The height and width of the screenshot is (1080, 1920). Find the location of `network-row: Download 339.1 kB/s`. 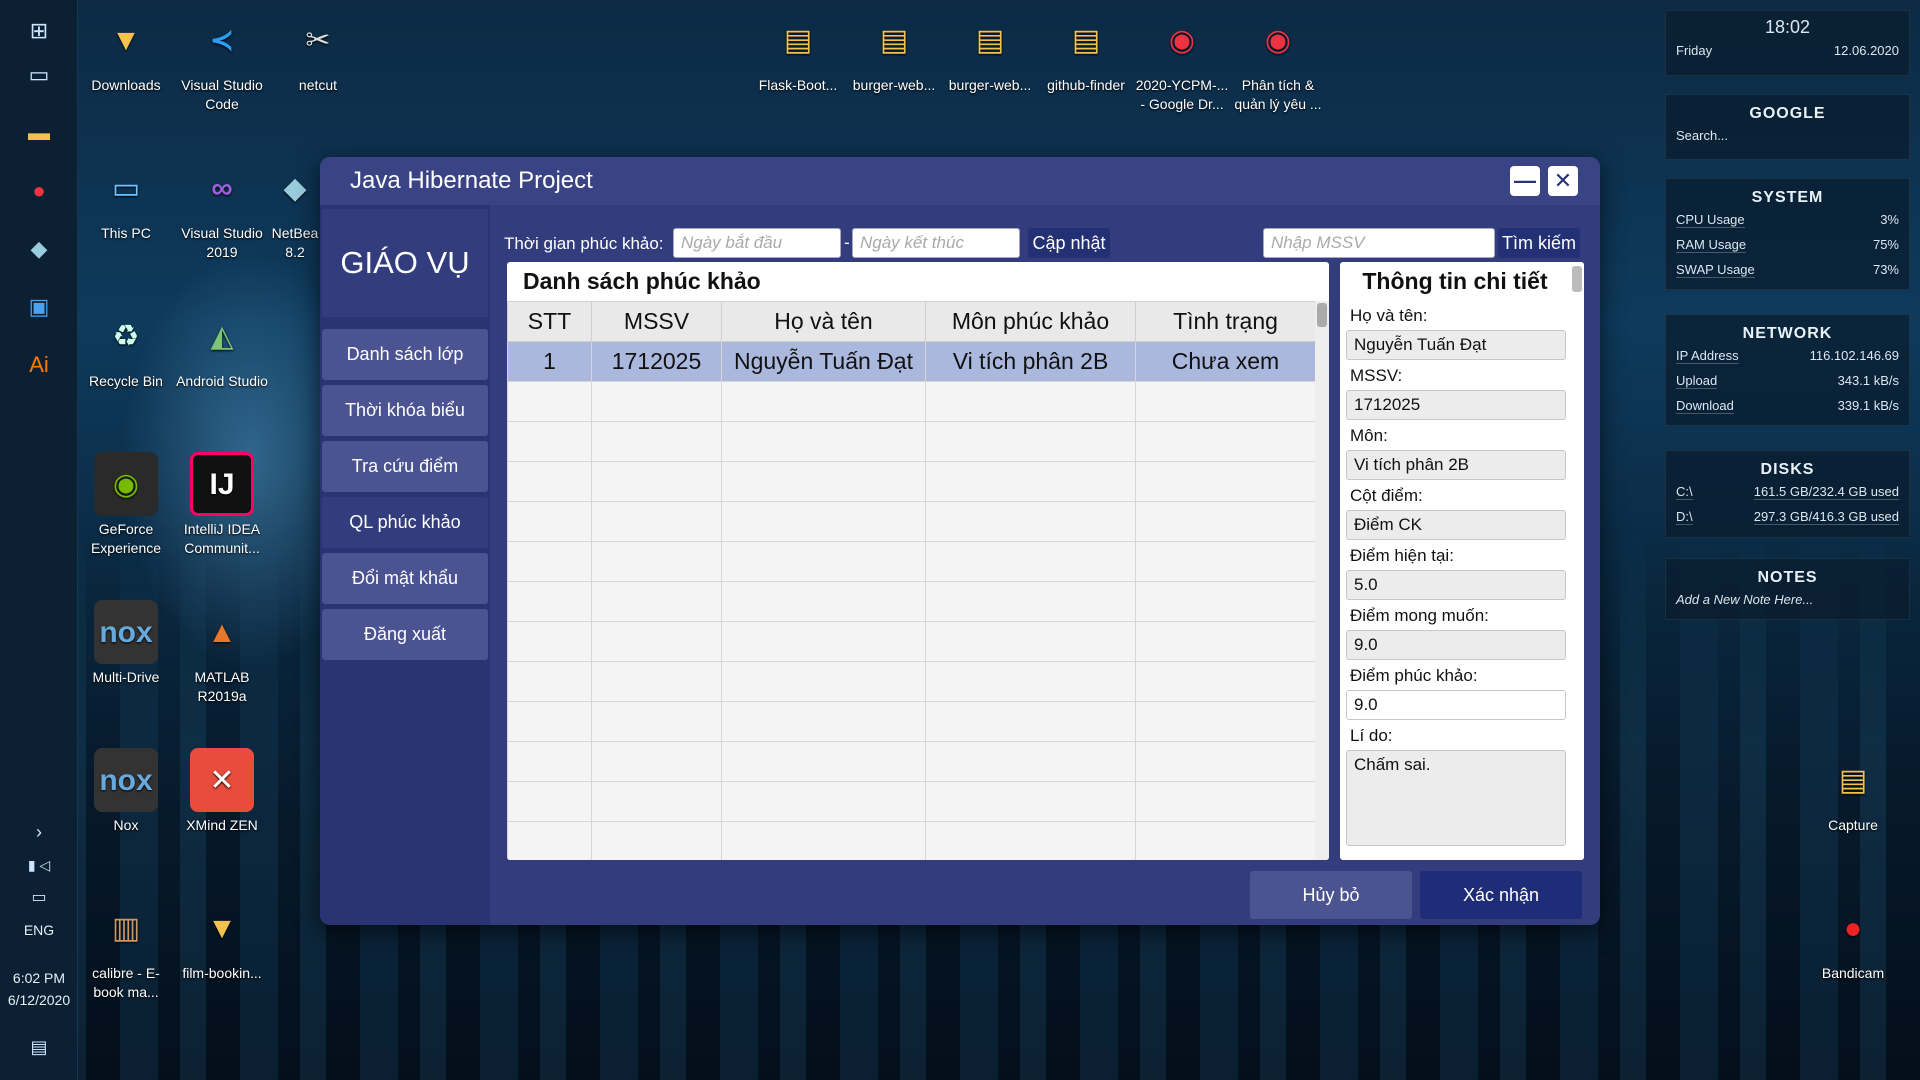

network-row: Download 339.1 kB/s is located at coordinates (1787, 405).